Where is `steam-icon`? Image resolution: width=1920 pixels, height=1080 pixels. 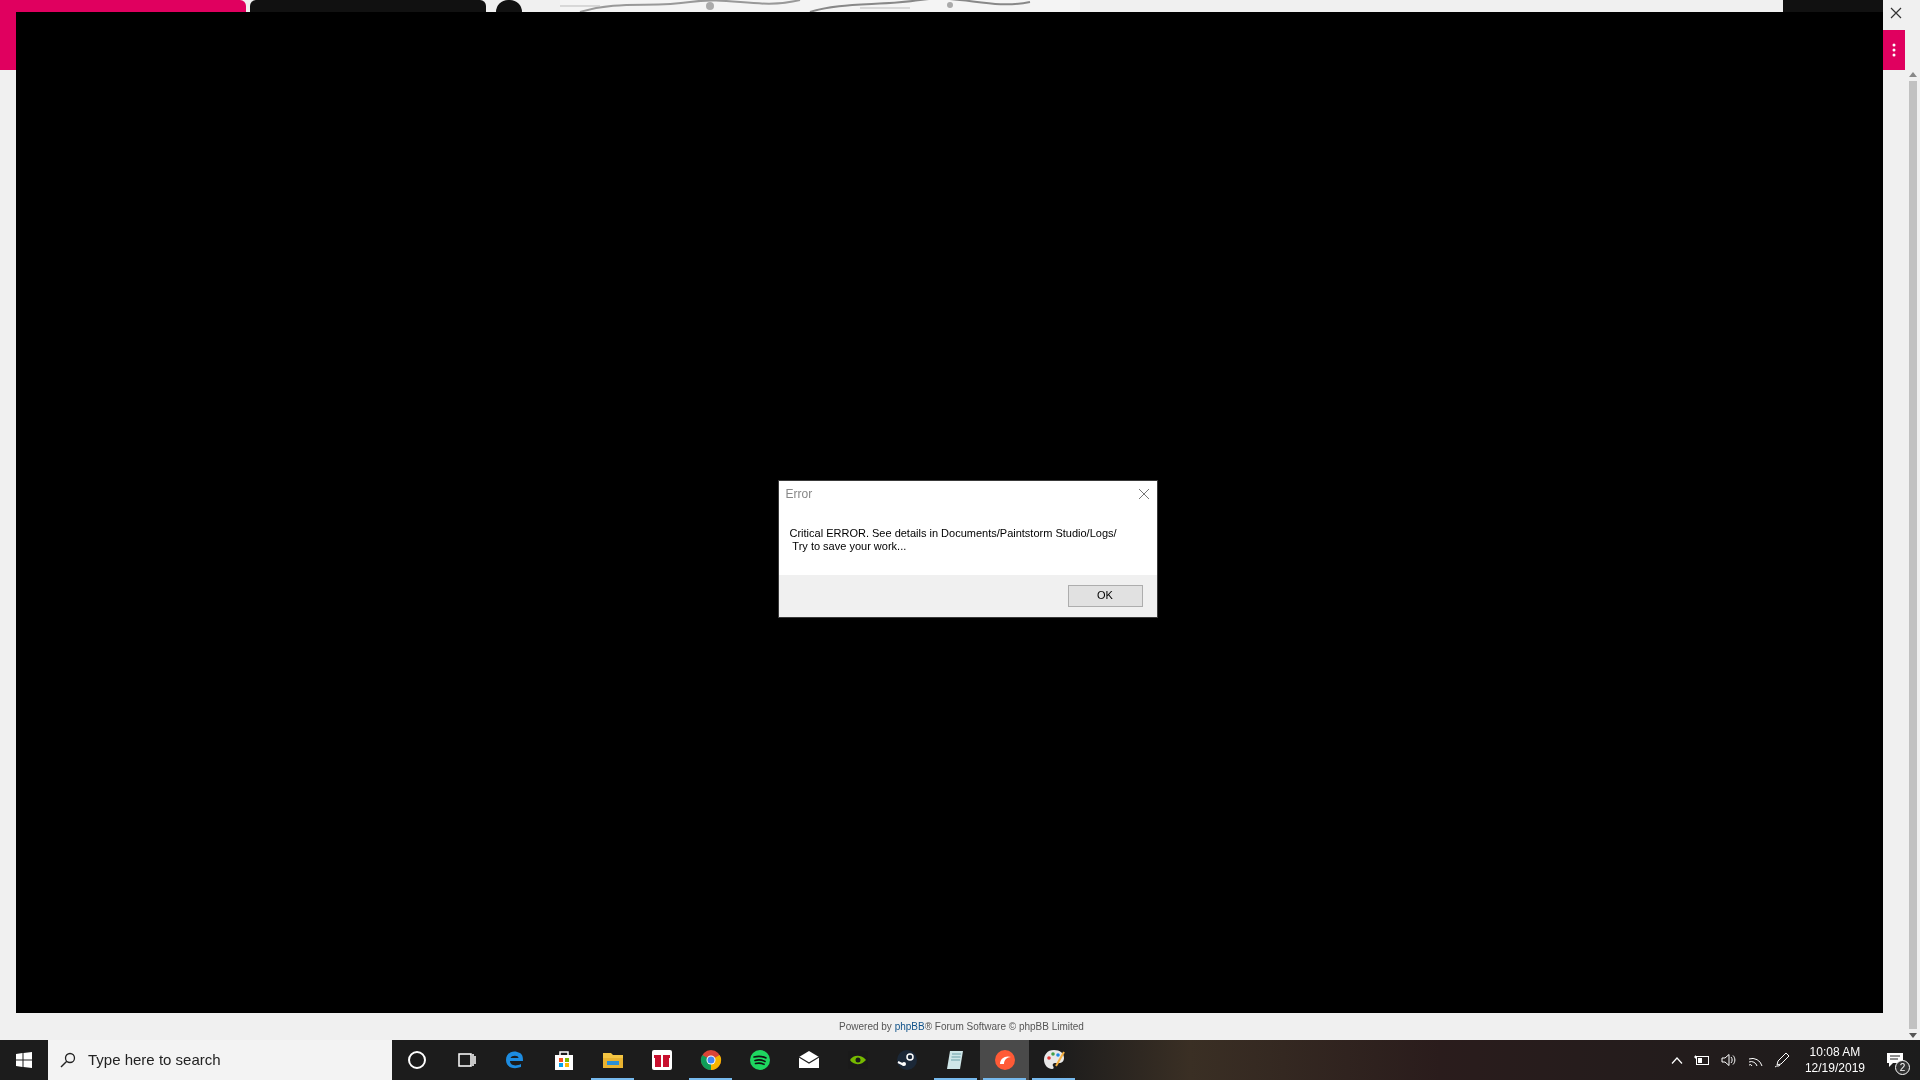
steam-icon is located at coordinates (906, 1060).